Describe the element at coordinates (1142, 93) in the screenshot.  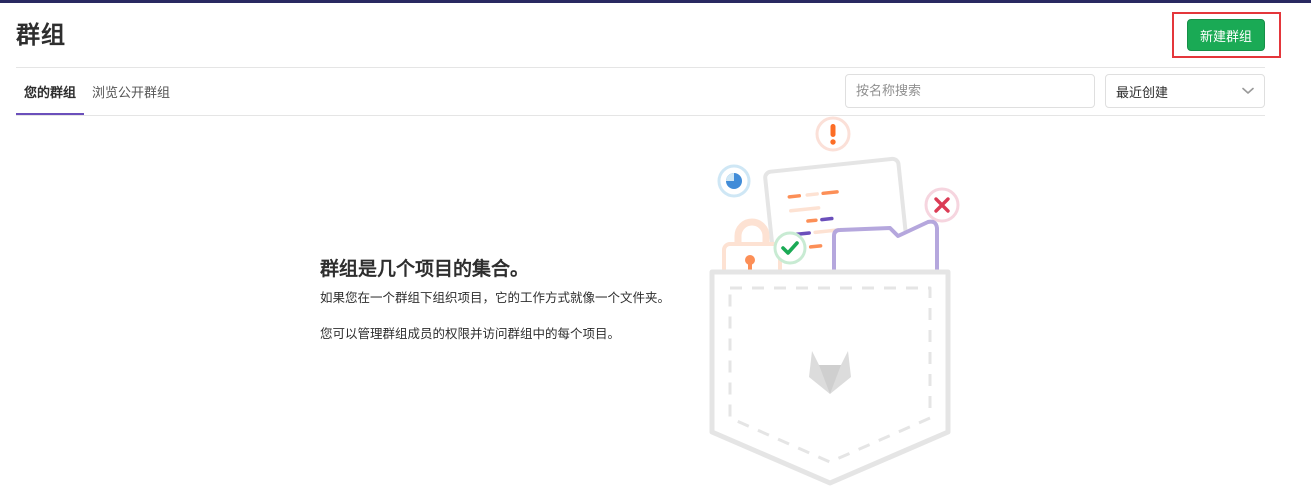
I see `sort-selected-label: 最近创建` at that location.